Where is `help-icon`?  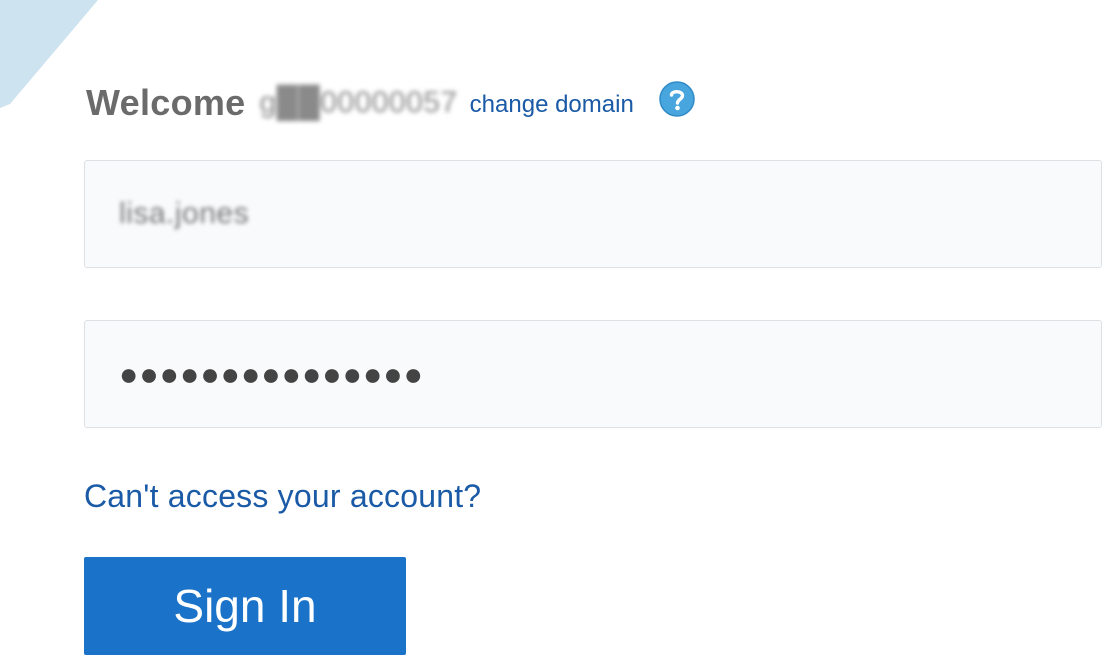 help-icon is located at coordinates (677, 99).